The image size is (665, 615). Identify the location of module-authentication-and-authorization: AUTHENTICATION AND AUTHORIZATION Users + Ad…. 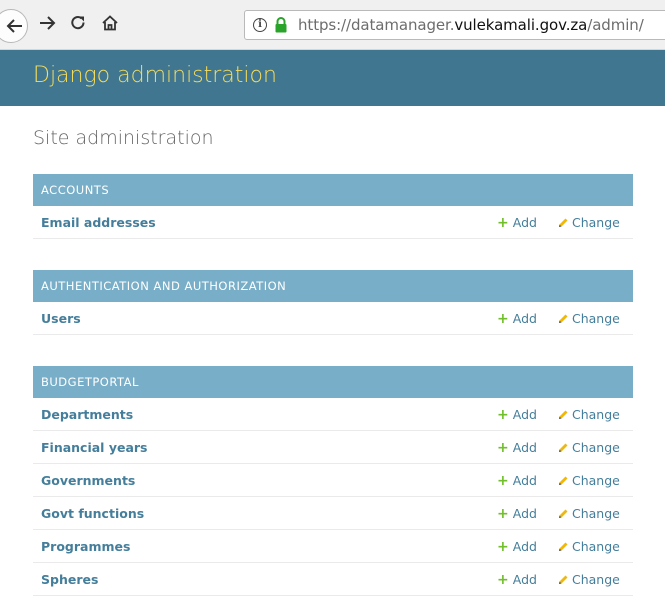
(333, 302).